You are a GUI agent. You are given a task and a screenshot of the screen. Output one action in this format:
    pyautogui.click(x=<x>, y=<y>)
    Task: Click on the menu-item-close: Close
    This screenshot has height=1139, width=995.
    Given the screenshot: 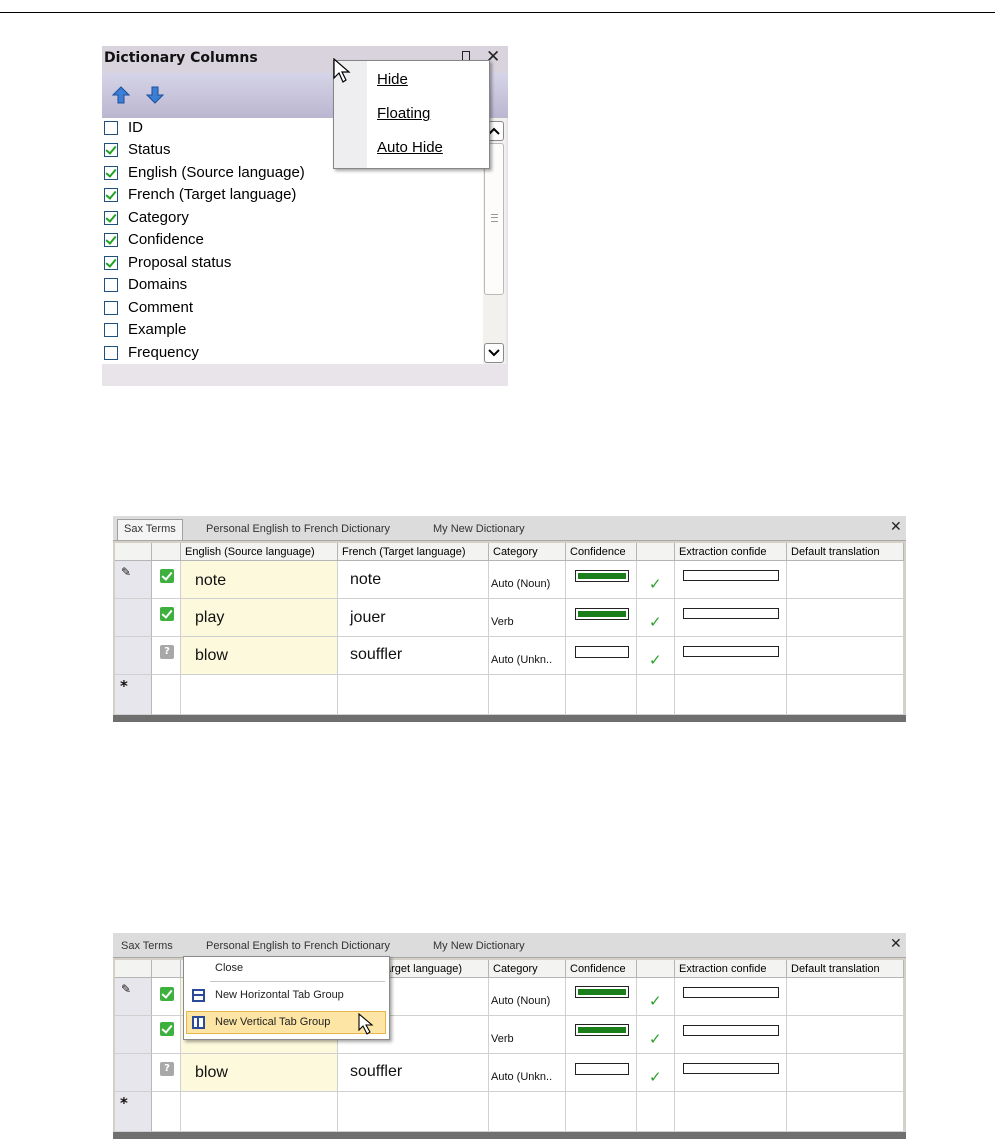 What is the action you would take?
    pyautogui.click(x=229, y=968)
    